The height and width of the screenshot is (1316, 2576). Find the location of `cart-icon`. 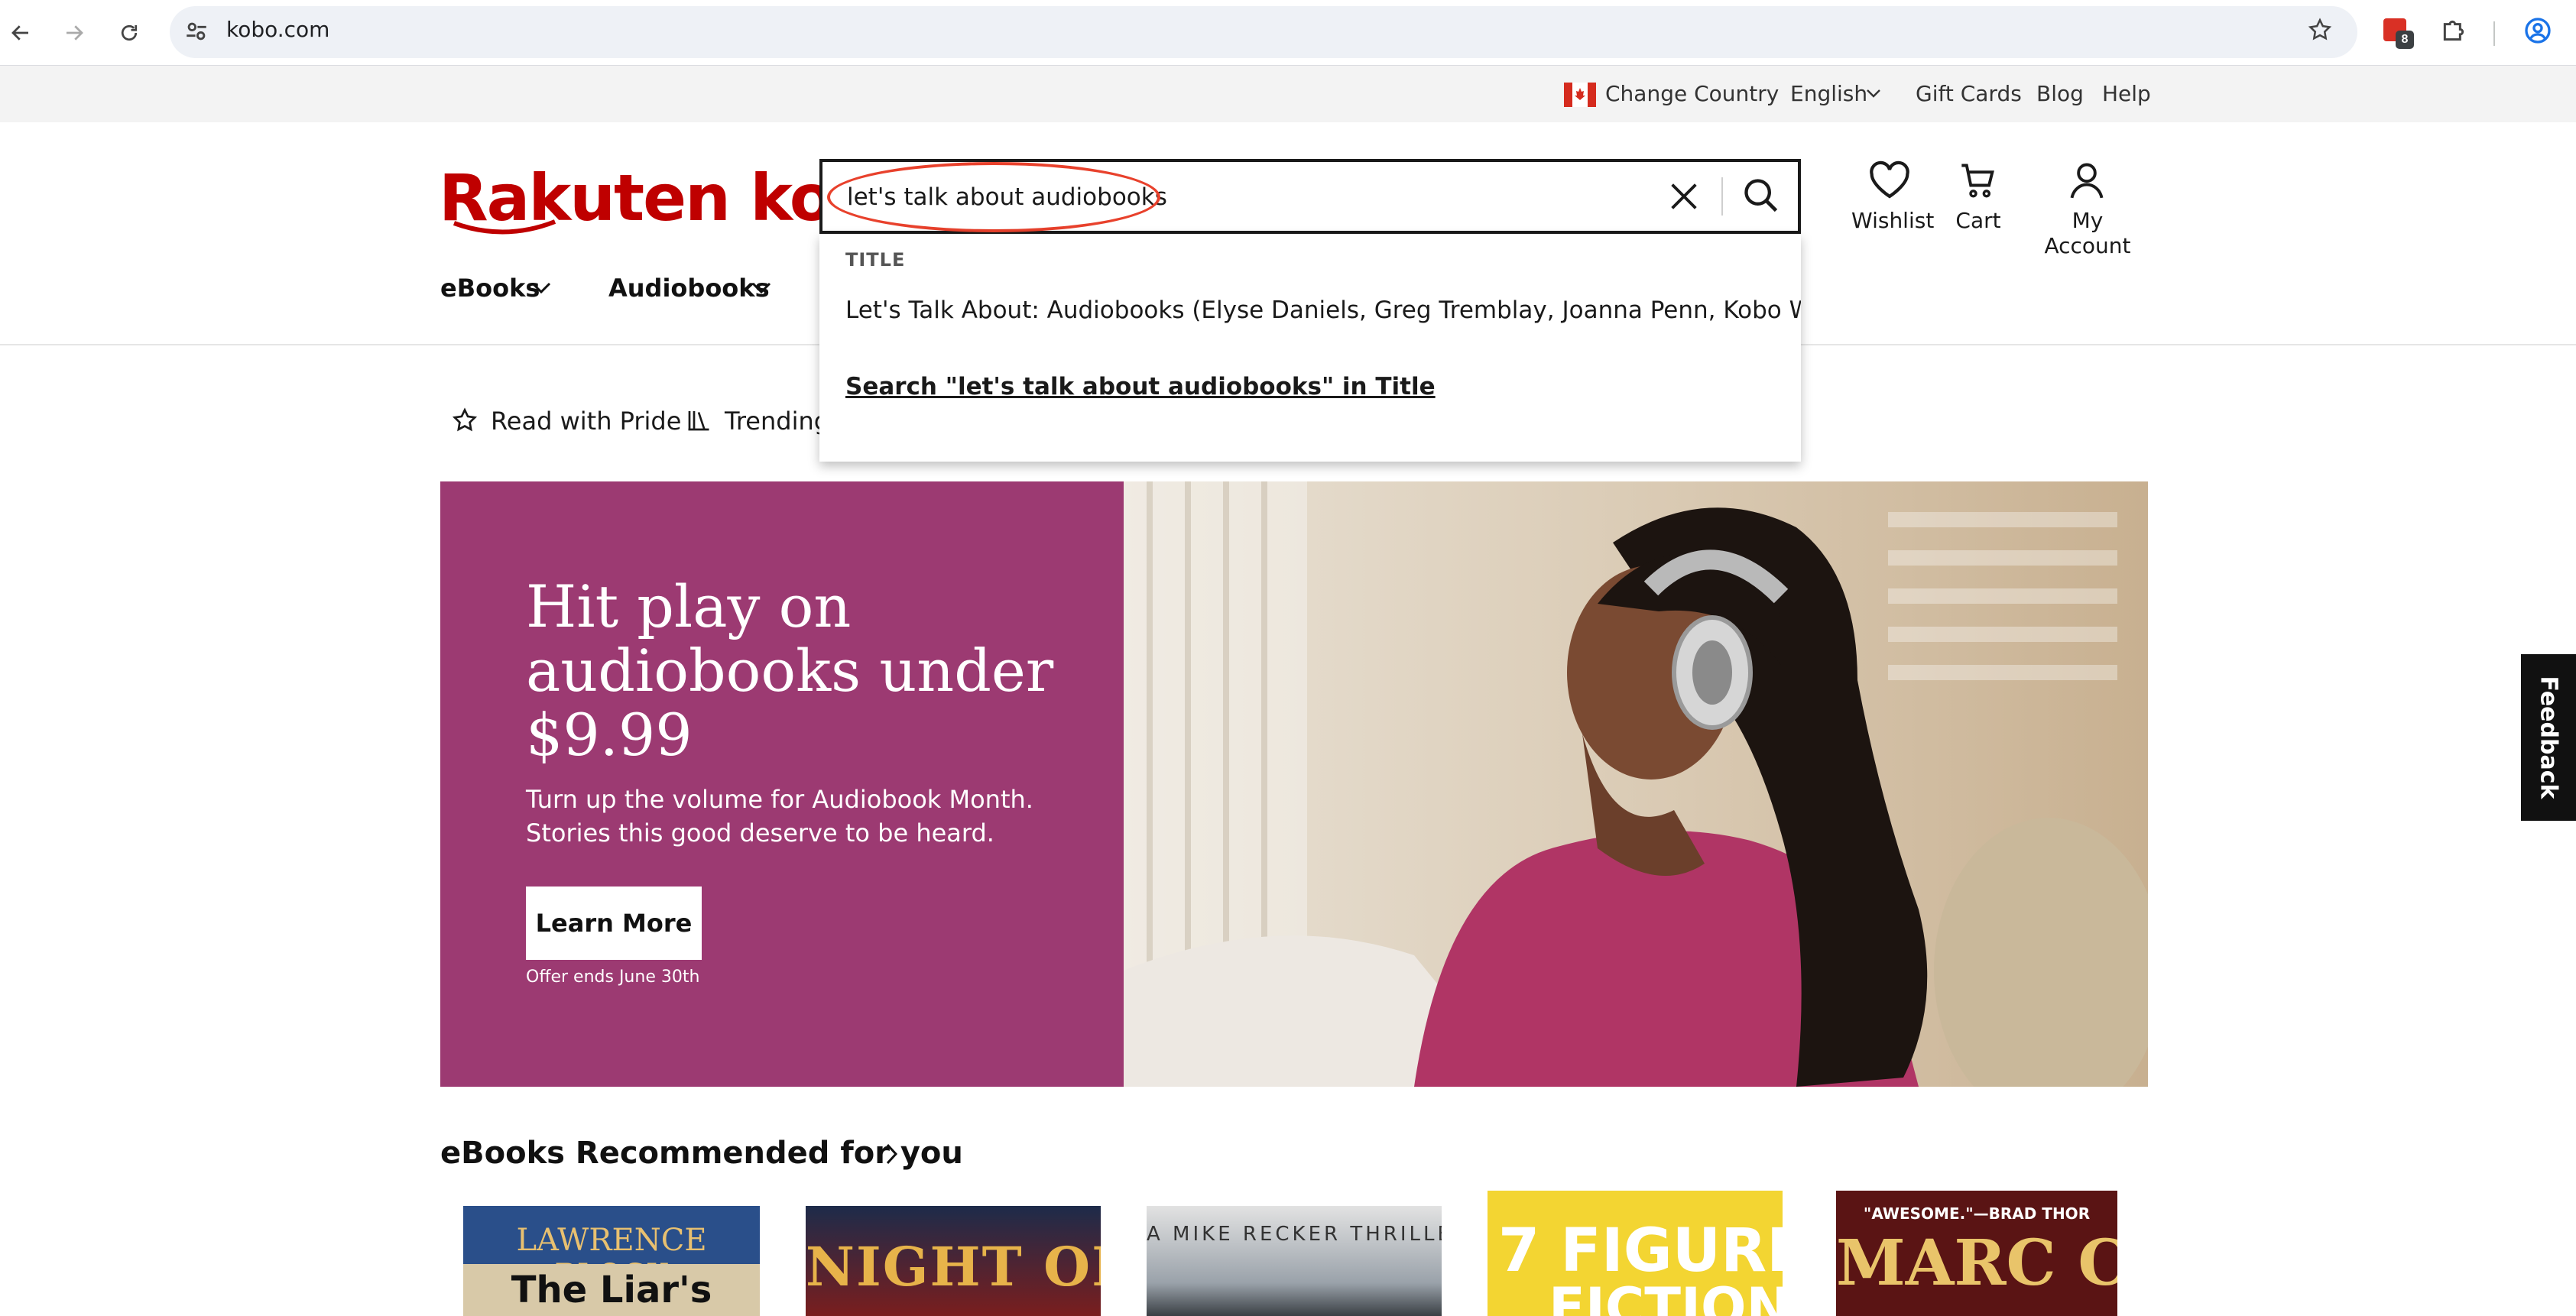

cart-icon is located at coordinates (1978, 182).